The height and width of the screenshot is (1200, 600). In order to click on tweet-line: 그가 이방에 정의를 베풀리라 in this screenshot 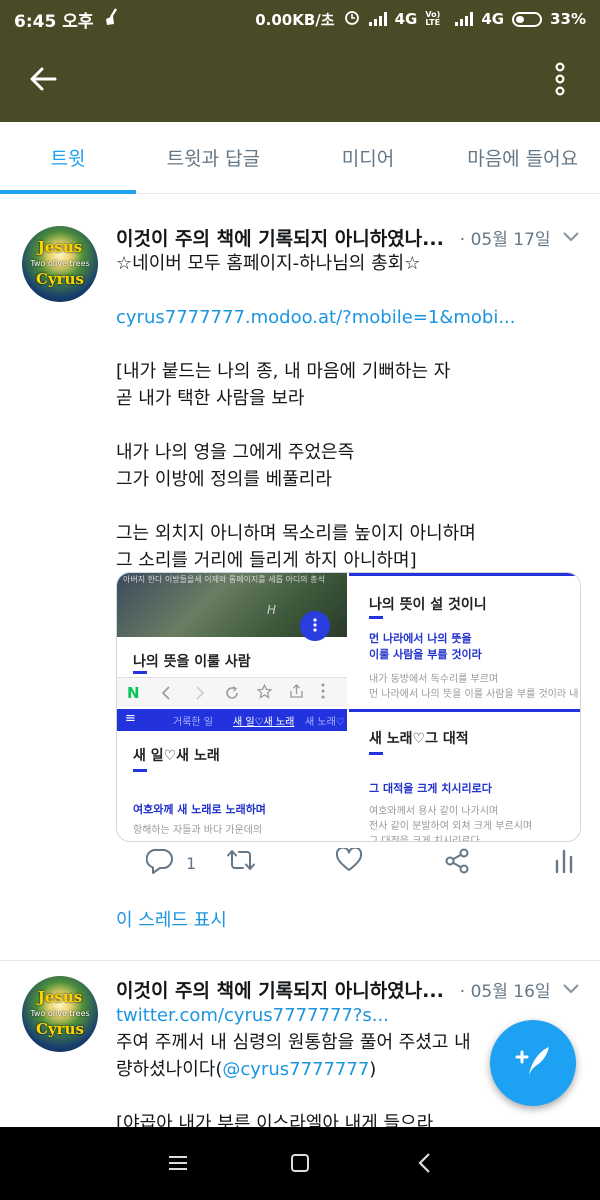, I will do `click(224, 479)`.